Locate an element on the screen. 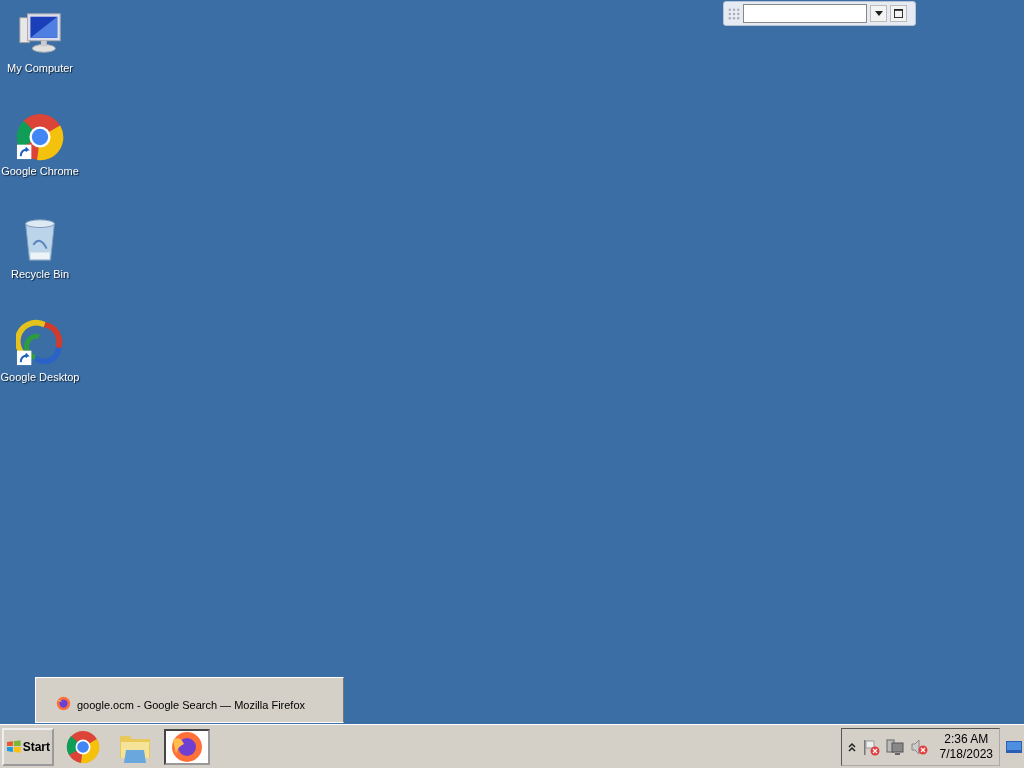 This screenshot has height=768, width=1024. desktop-icon-label: Google Chrome is located at coordinates (40, 171).